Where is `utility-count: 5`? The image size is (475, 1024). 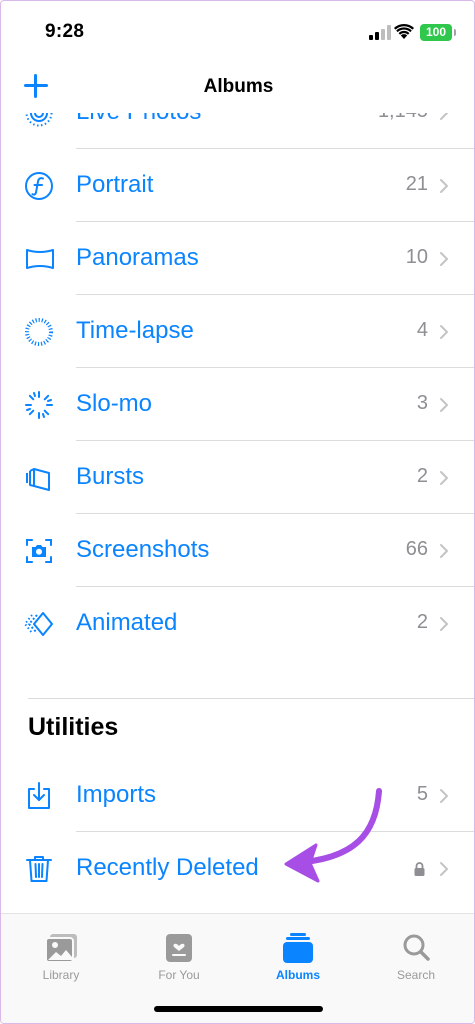
utility-count: 5 is located at coordinates (422, 794).